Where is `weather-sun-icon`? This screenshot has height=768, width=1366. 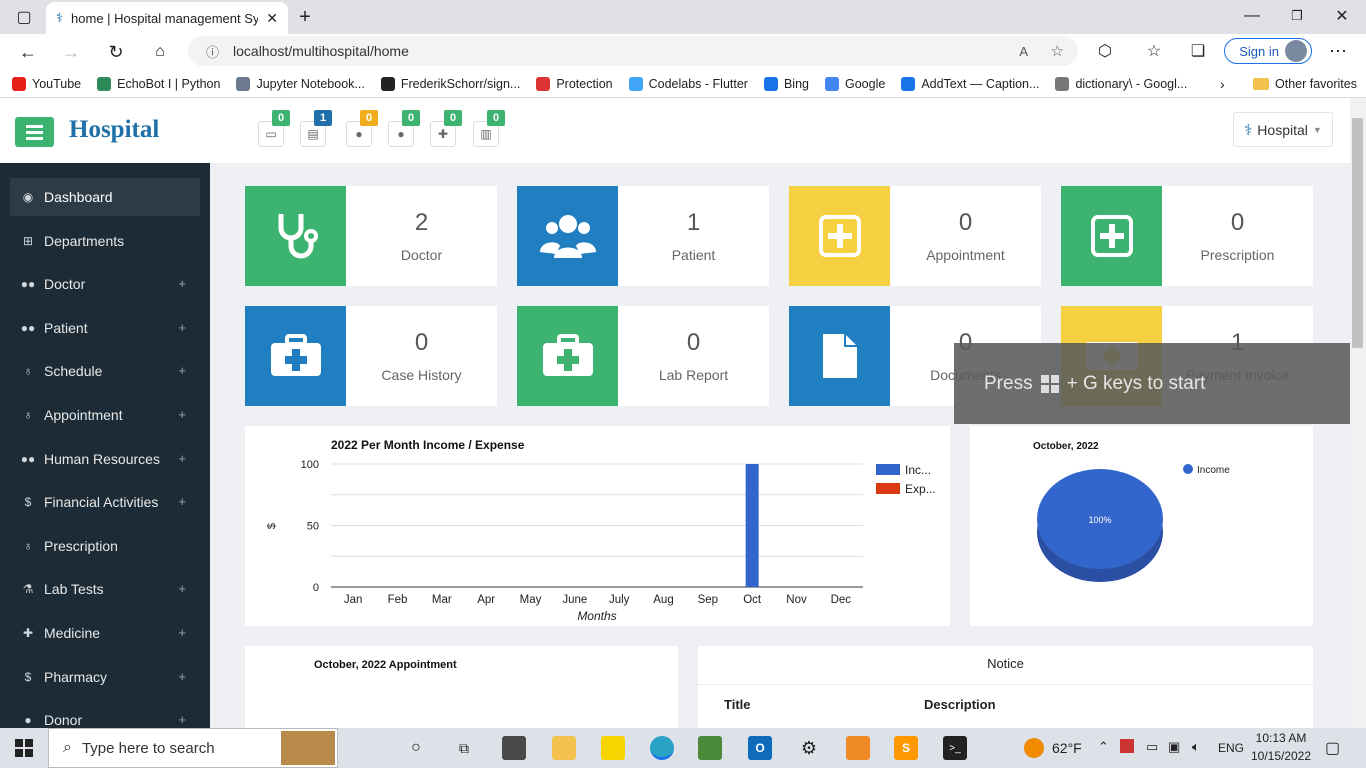
weather-sun-icon is located at coordinates (1034, 748).